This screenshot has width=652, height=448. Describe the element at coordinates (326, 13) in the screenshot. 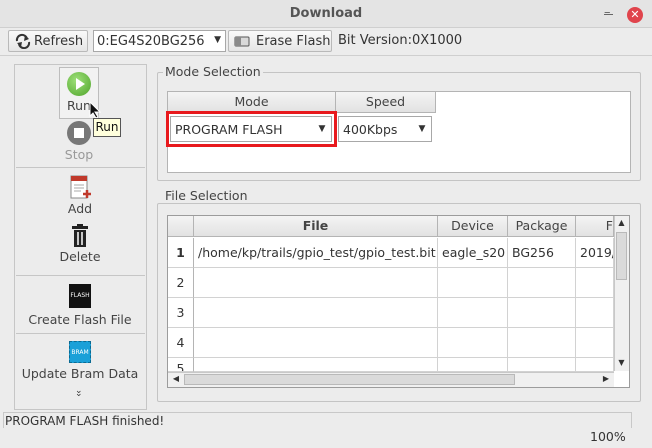

I see `window-title: Download` at that location.